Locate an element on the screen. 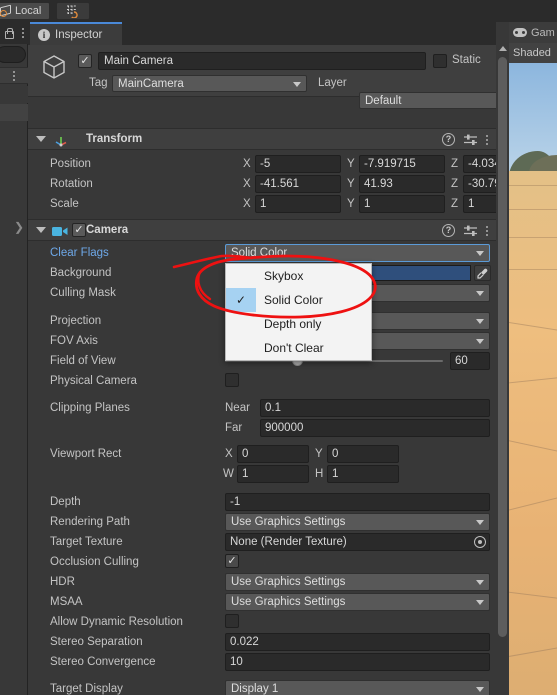  menu-item-depth-only: Depth only is located at coordinates (298, 324).